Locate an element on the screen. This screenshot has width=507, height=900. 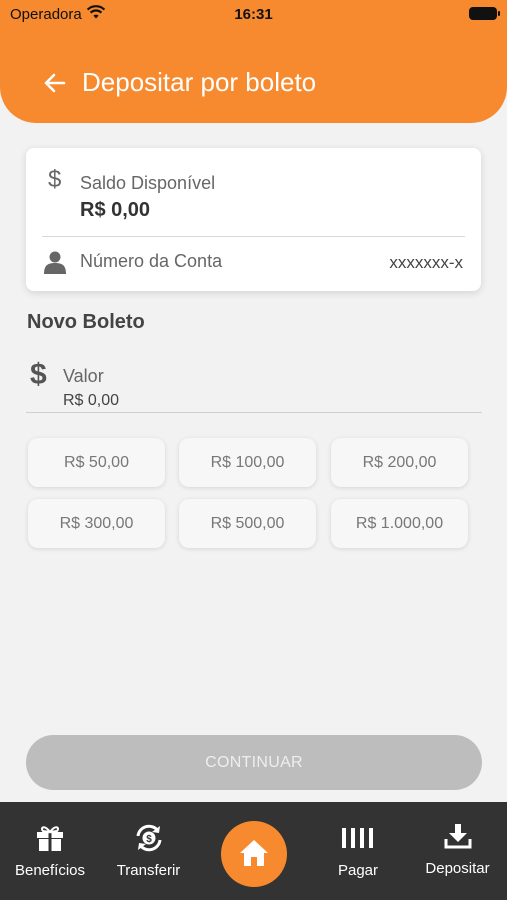
amount-chip-50: R$ 50,00 is located at coordinates (96, 462).